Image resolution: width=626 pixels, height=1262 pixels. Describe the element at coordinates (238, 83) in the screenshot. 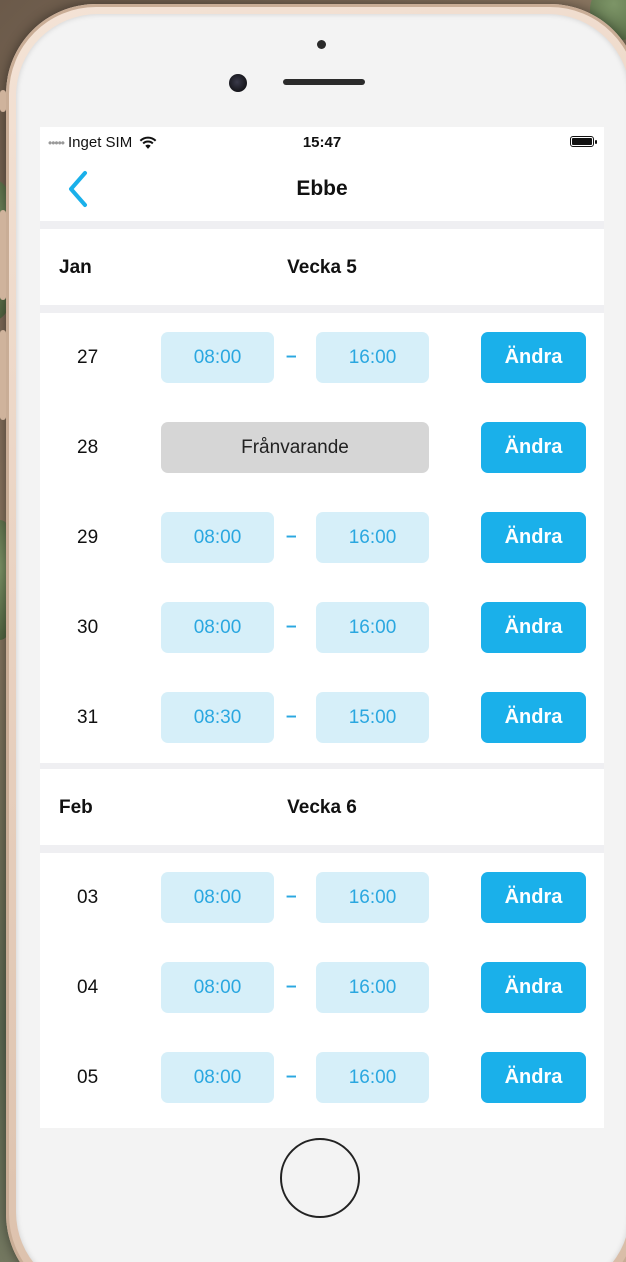

I see `front-camera` at that location.